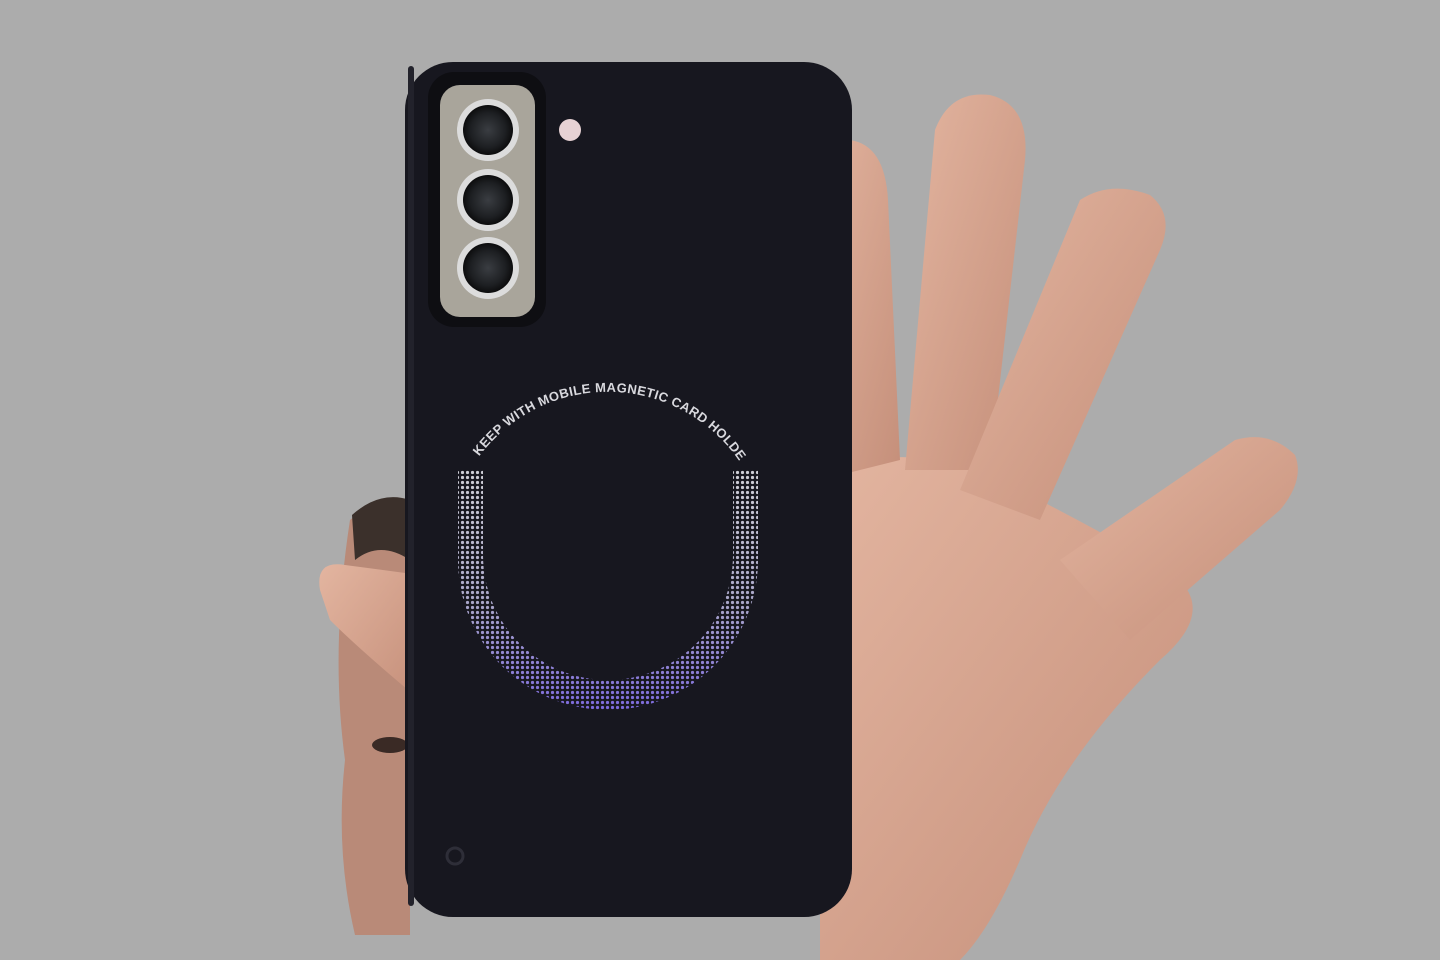  What do you see at coordinates (570, 130) in the screenshot?
I see `flash` at bounding box center [570, 130].